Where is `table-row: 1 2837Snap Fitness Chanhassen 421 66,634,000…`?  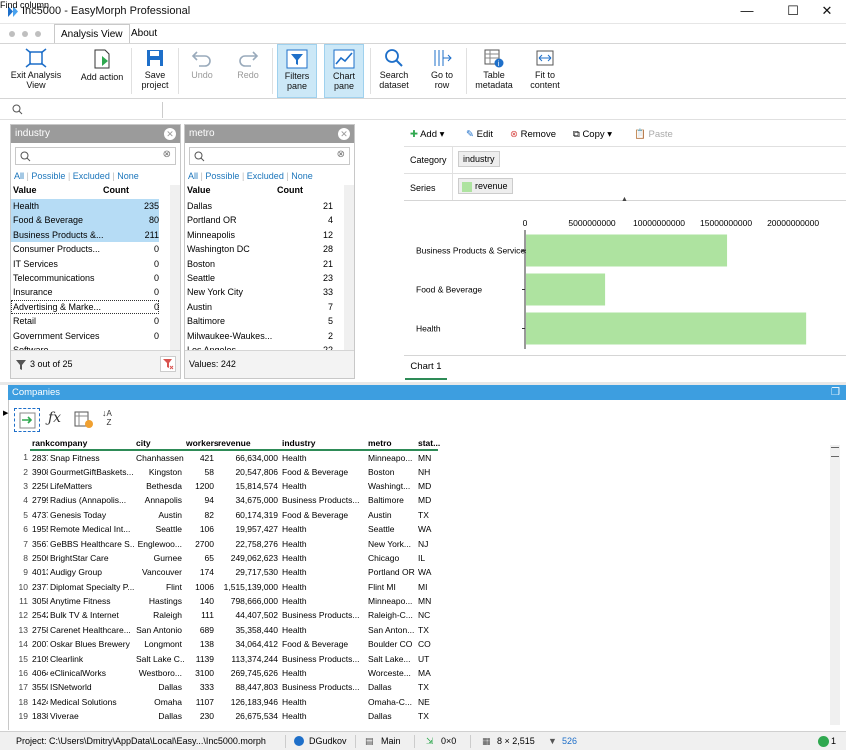
table-row: 1 2837Snap Fitness Chanhassen 421 66,634,000… is located at coordinates (225, 457).